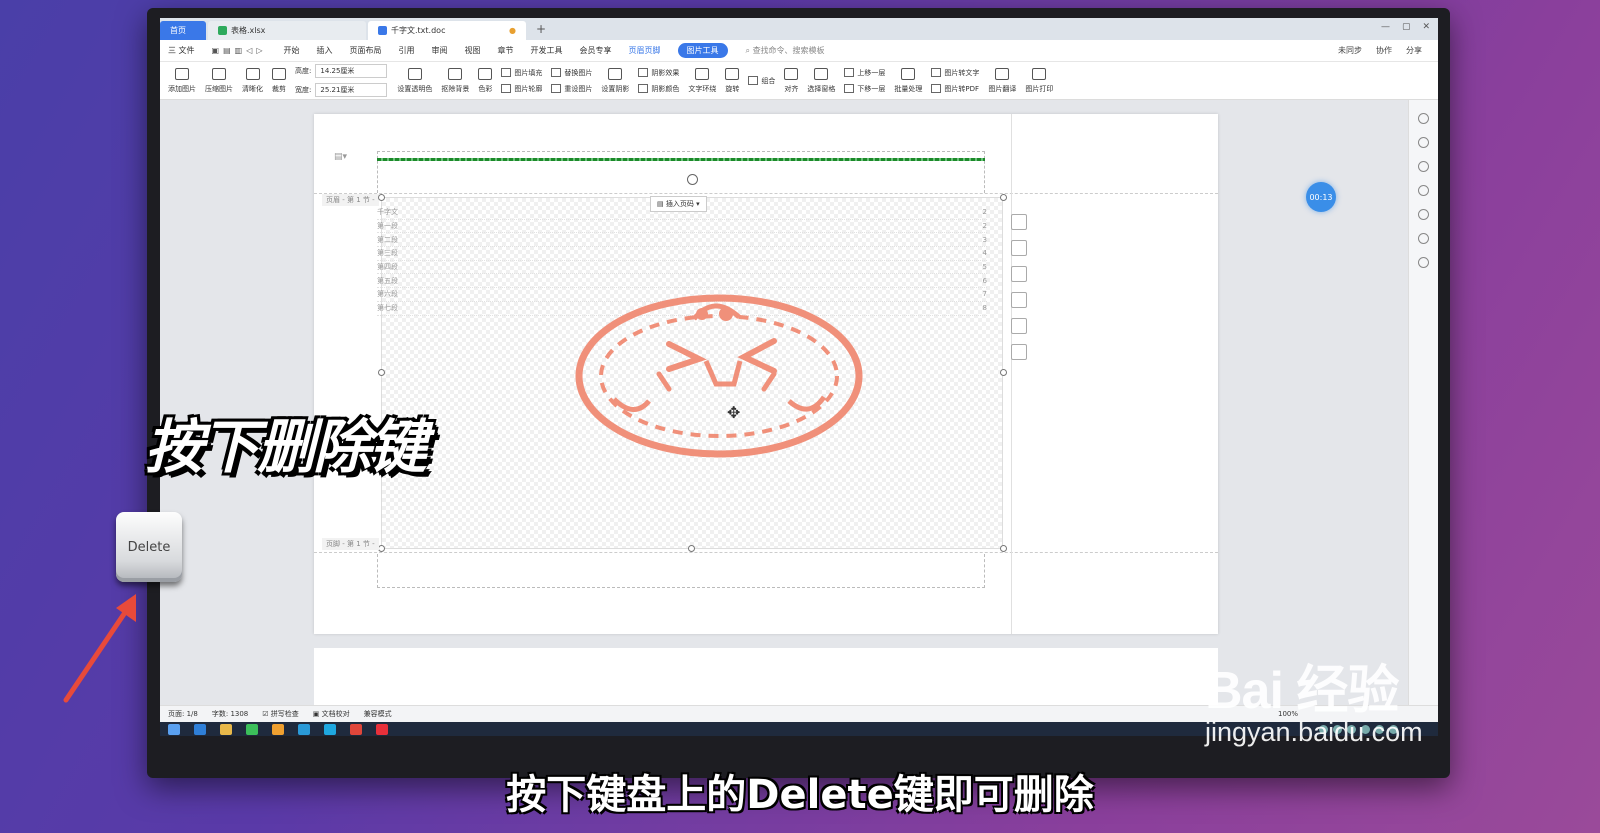 The width and height of the screenshot is (1600, 833). Describe the element at coordinates (1414, 50) in the screenshot. I see `share-button: 分享` at that location.